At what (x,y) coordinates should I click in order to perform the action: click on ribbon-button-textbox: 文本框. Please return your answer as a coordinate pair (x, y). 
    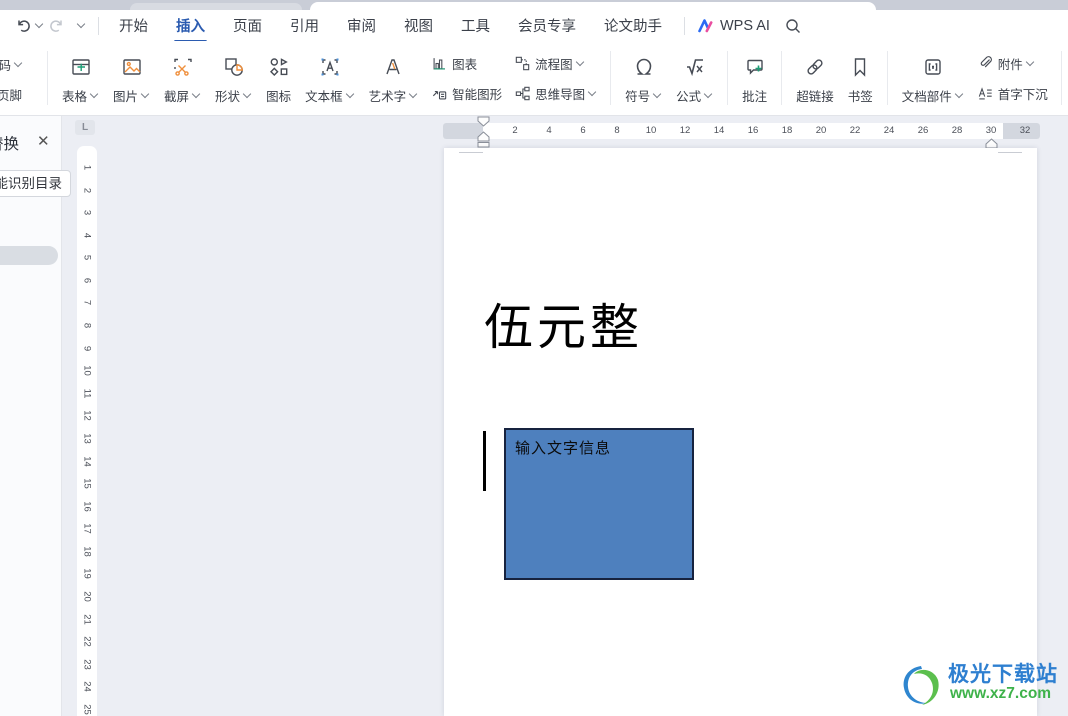
    Looking at the image, I should click on (330, 78).